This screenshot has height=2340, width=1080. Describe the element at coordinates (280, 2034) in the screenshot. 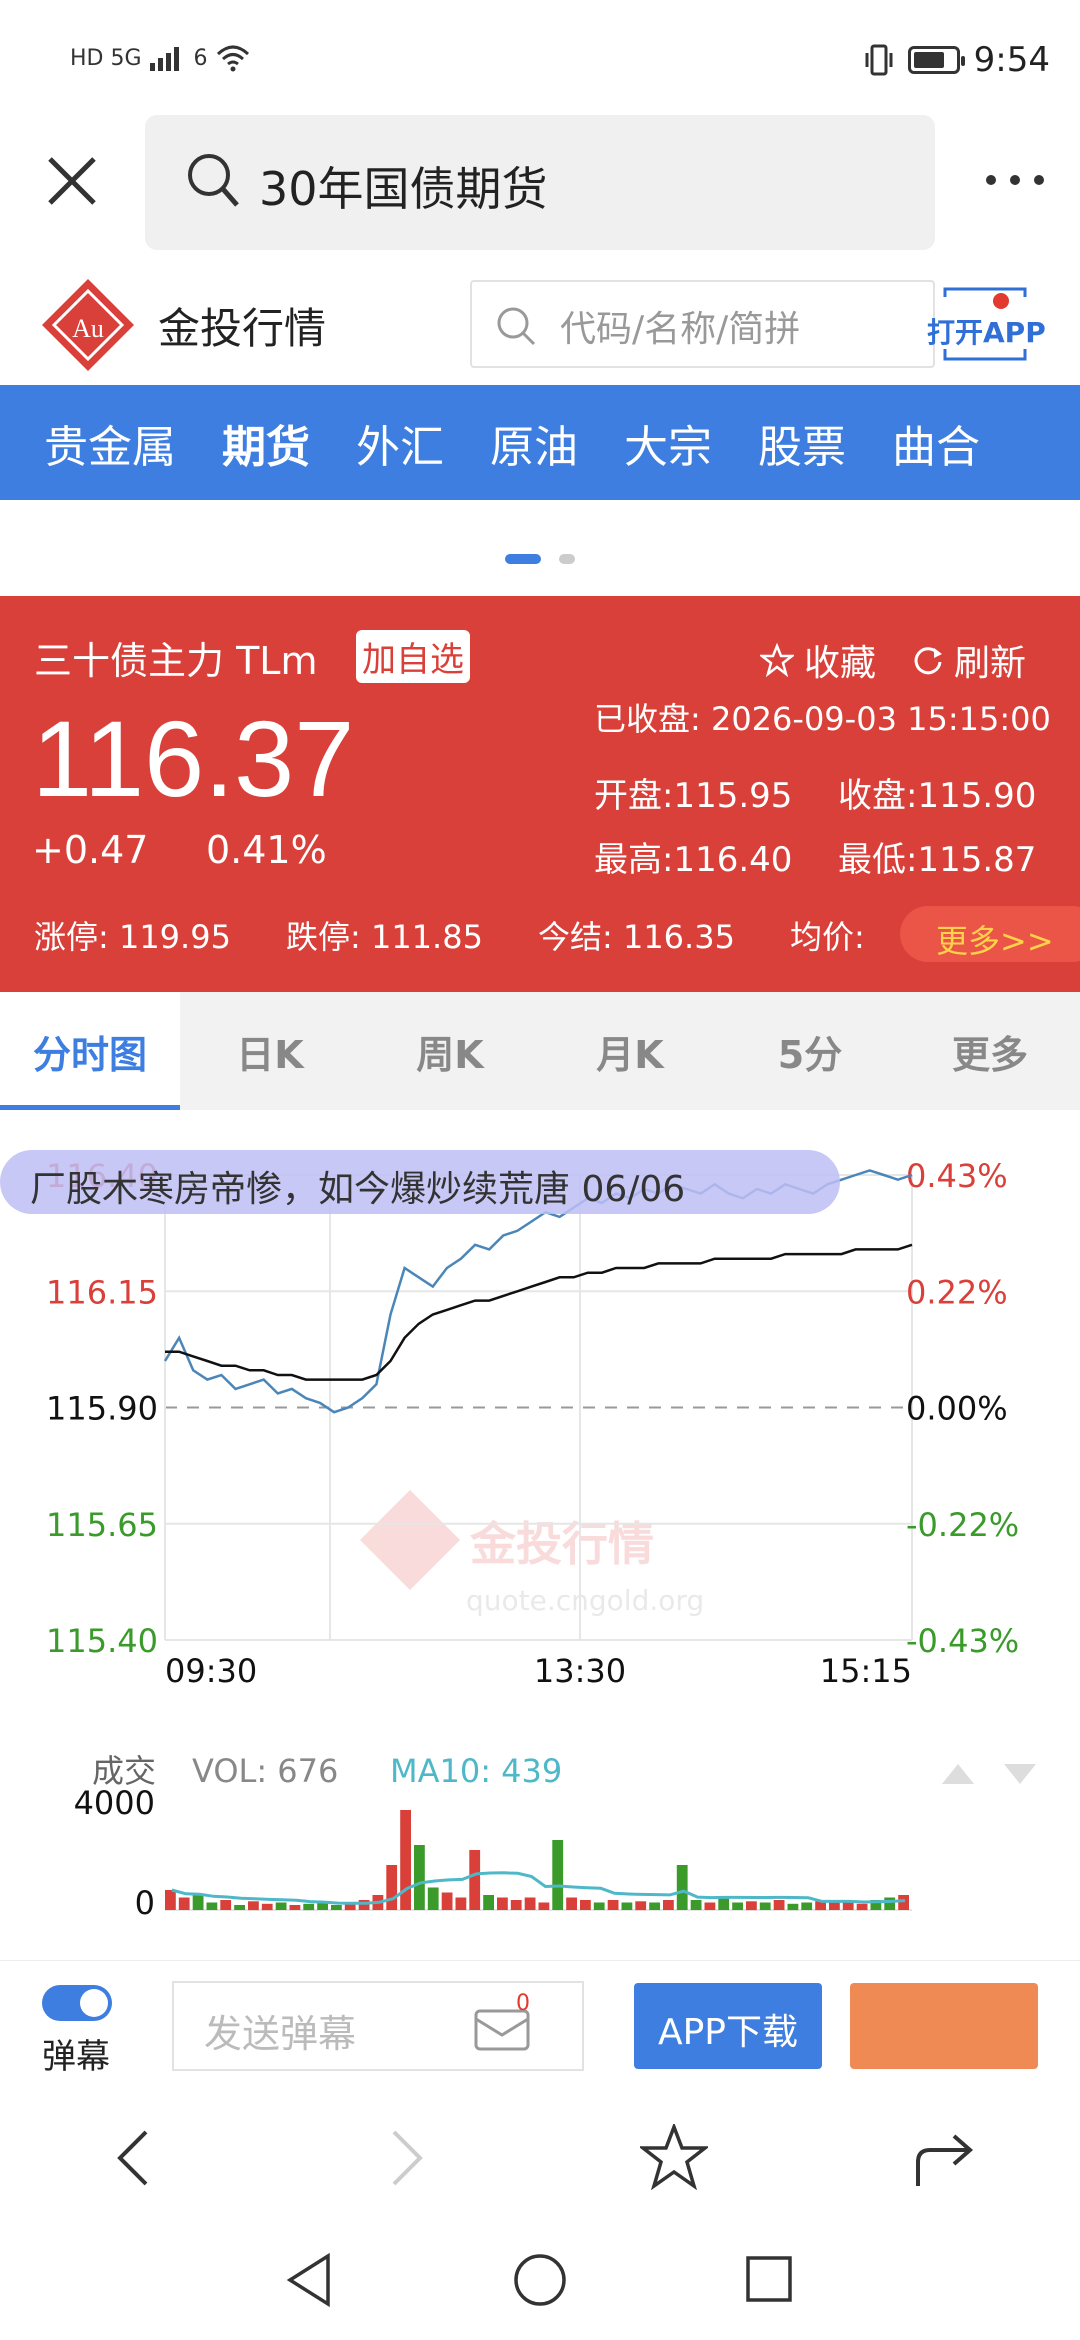

I see `danmu-placeholder: 发送弹幕` at that location.